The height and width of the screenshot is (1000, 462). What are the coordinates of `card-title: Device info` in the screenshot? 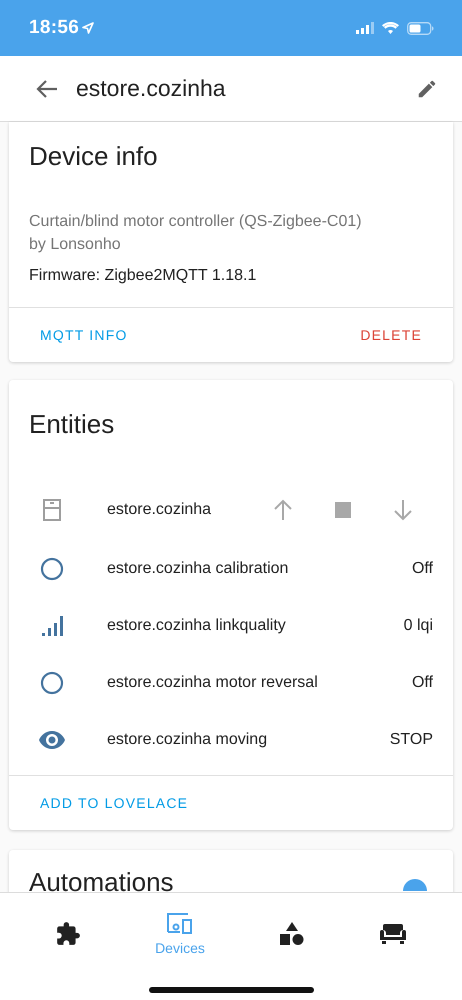 It's located at (93, 156).